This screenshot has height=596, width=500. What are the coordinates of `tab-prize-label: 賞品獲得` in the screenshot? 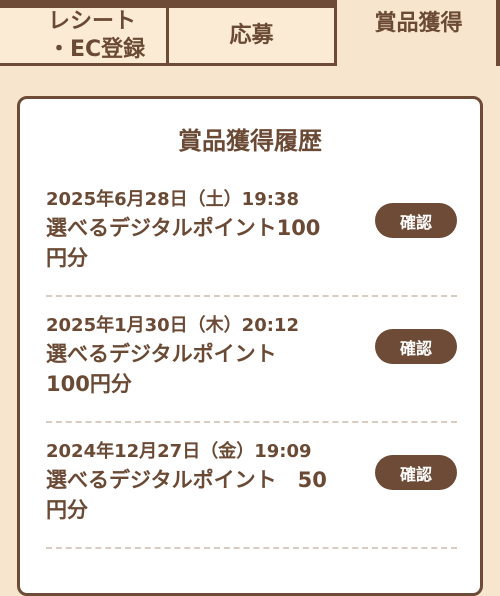 It's located at (418, 23).